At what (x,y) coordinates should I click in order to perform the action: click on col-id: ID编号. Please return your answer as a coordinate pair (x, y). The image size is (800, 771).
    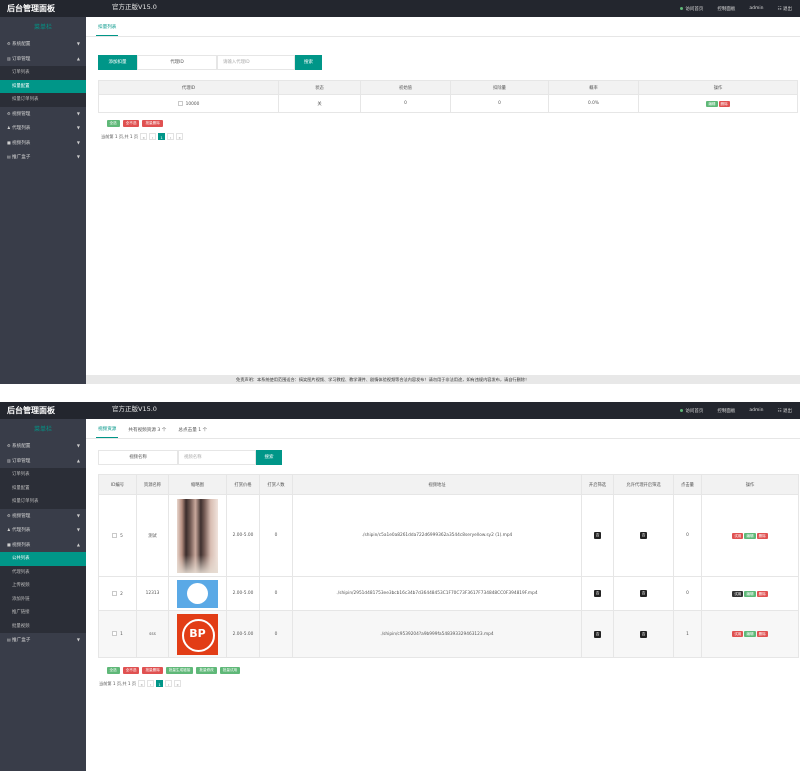
    Looking at the image, I should click on (117, 484).